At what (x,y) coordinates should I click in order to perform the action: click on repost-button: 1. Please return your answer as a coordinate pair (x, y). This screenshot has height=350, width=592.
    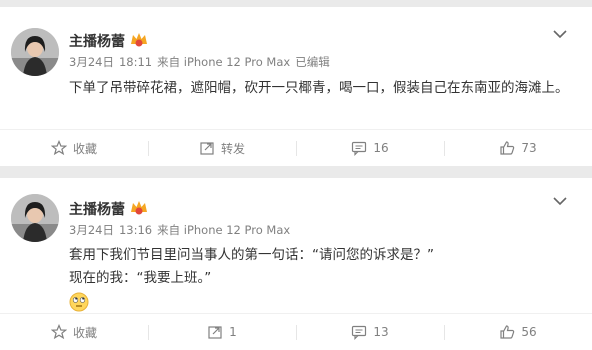
    Looking at the image, I should click on (222, 332).